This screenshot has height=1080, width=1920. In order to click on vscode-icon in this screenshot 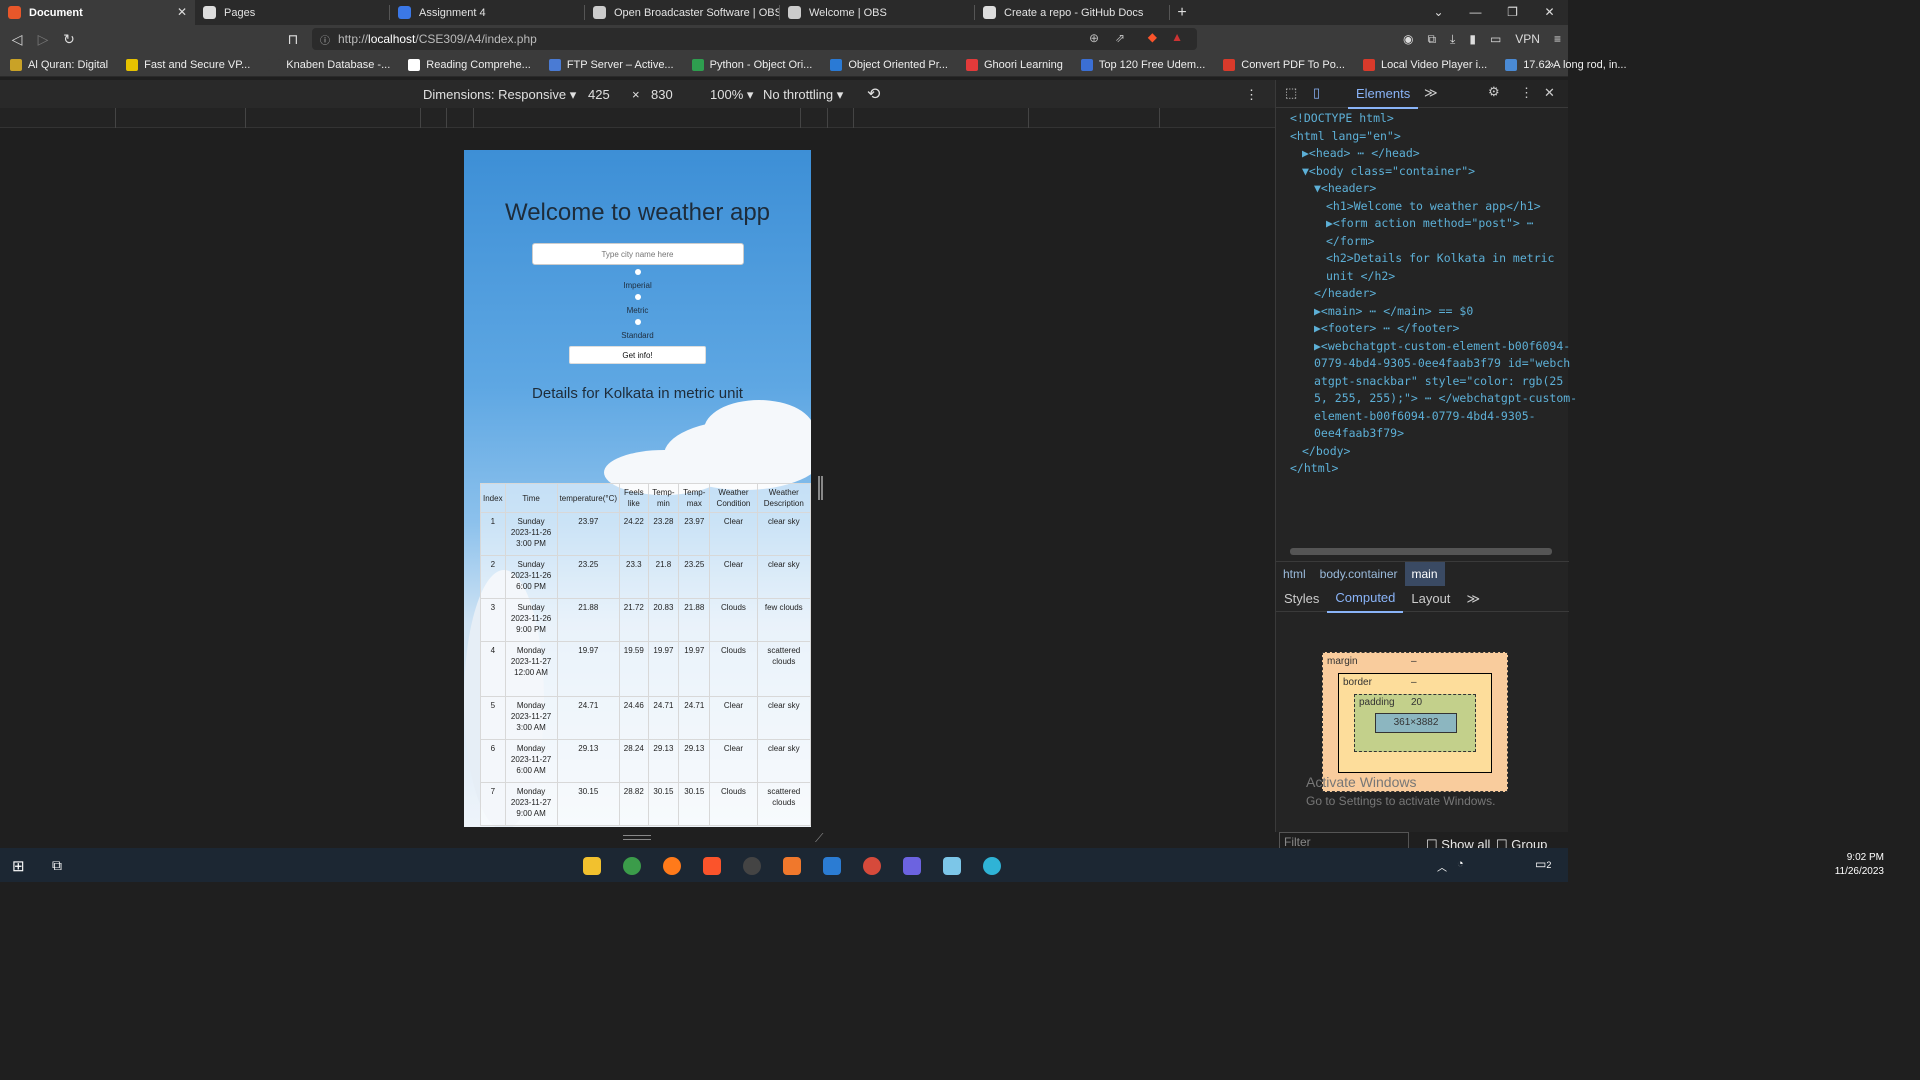, I will do `click(832, 866)`.